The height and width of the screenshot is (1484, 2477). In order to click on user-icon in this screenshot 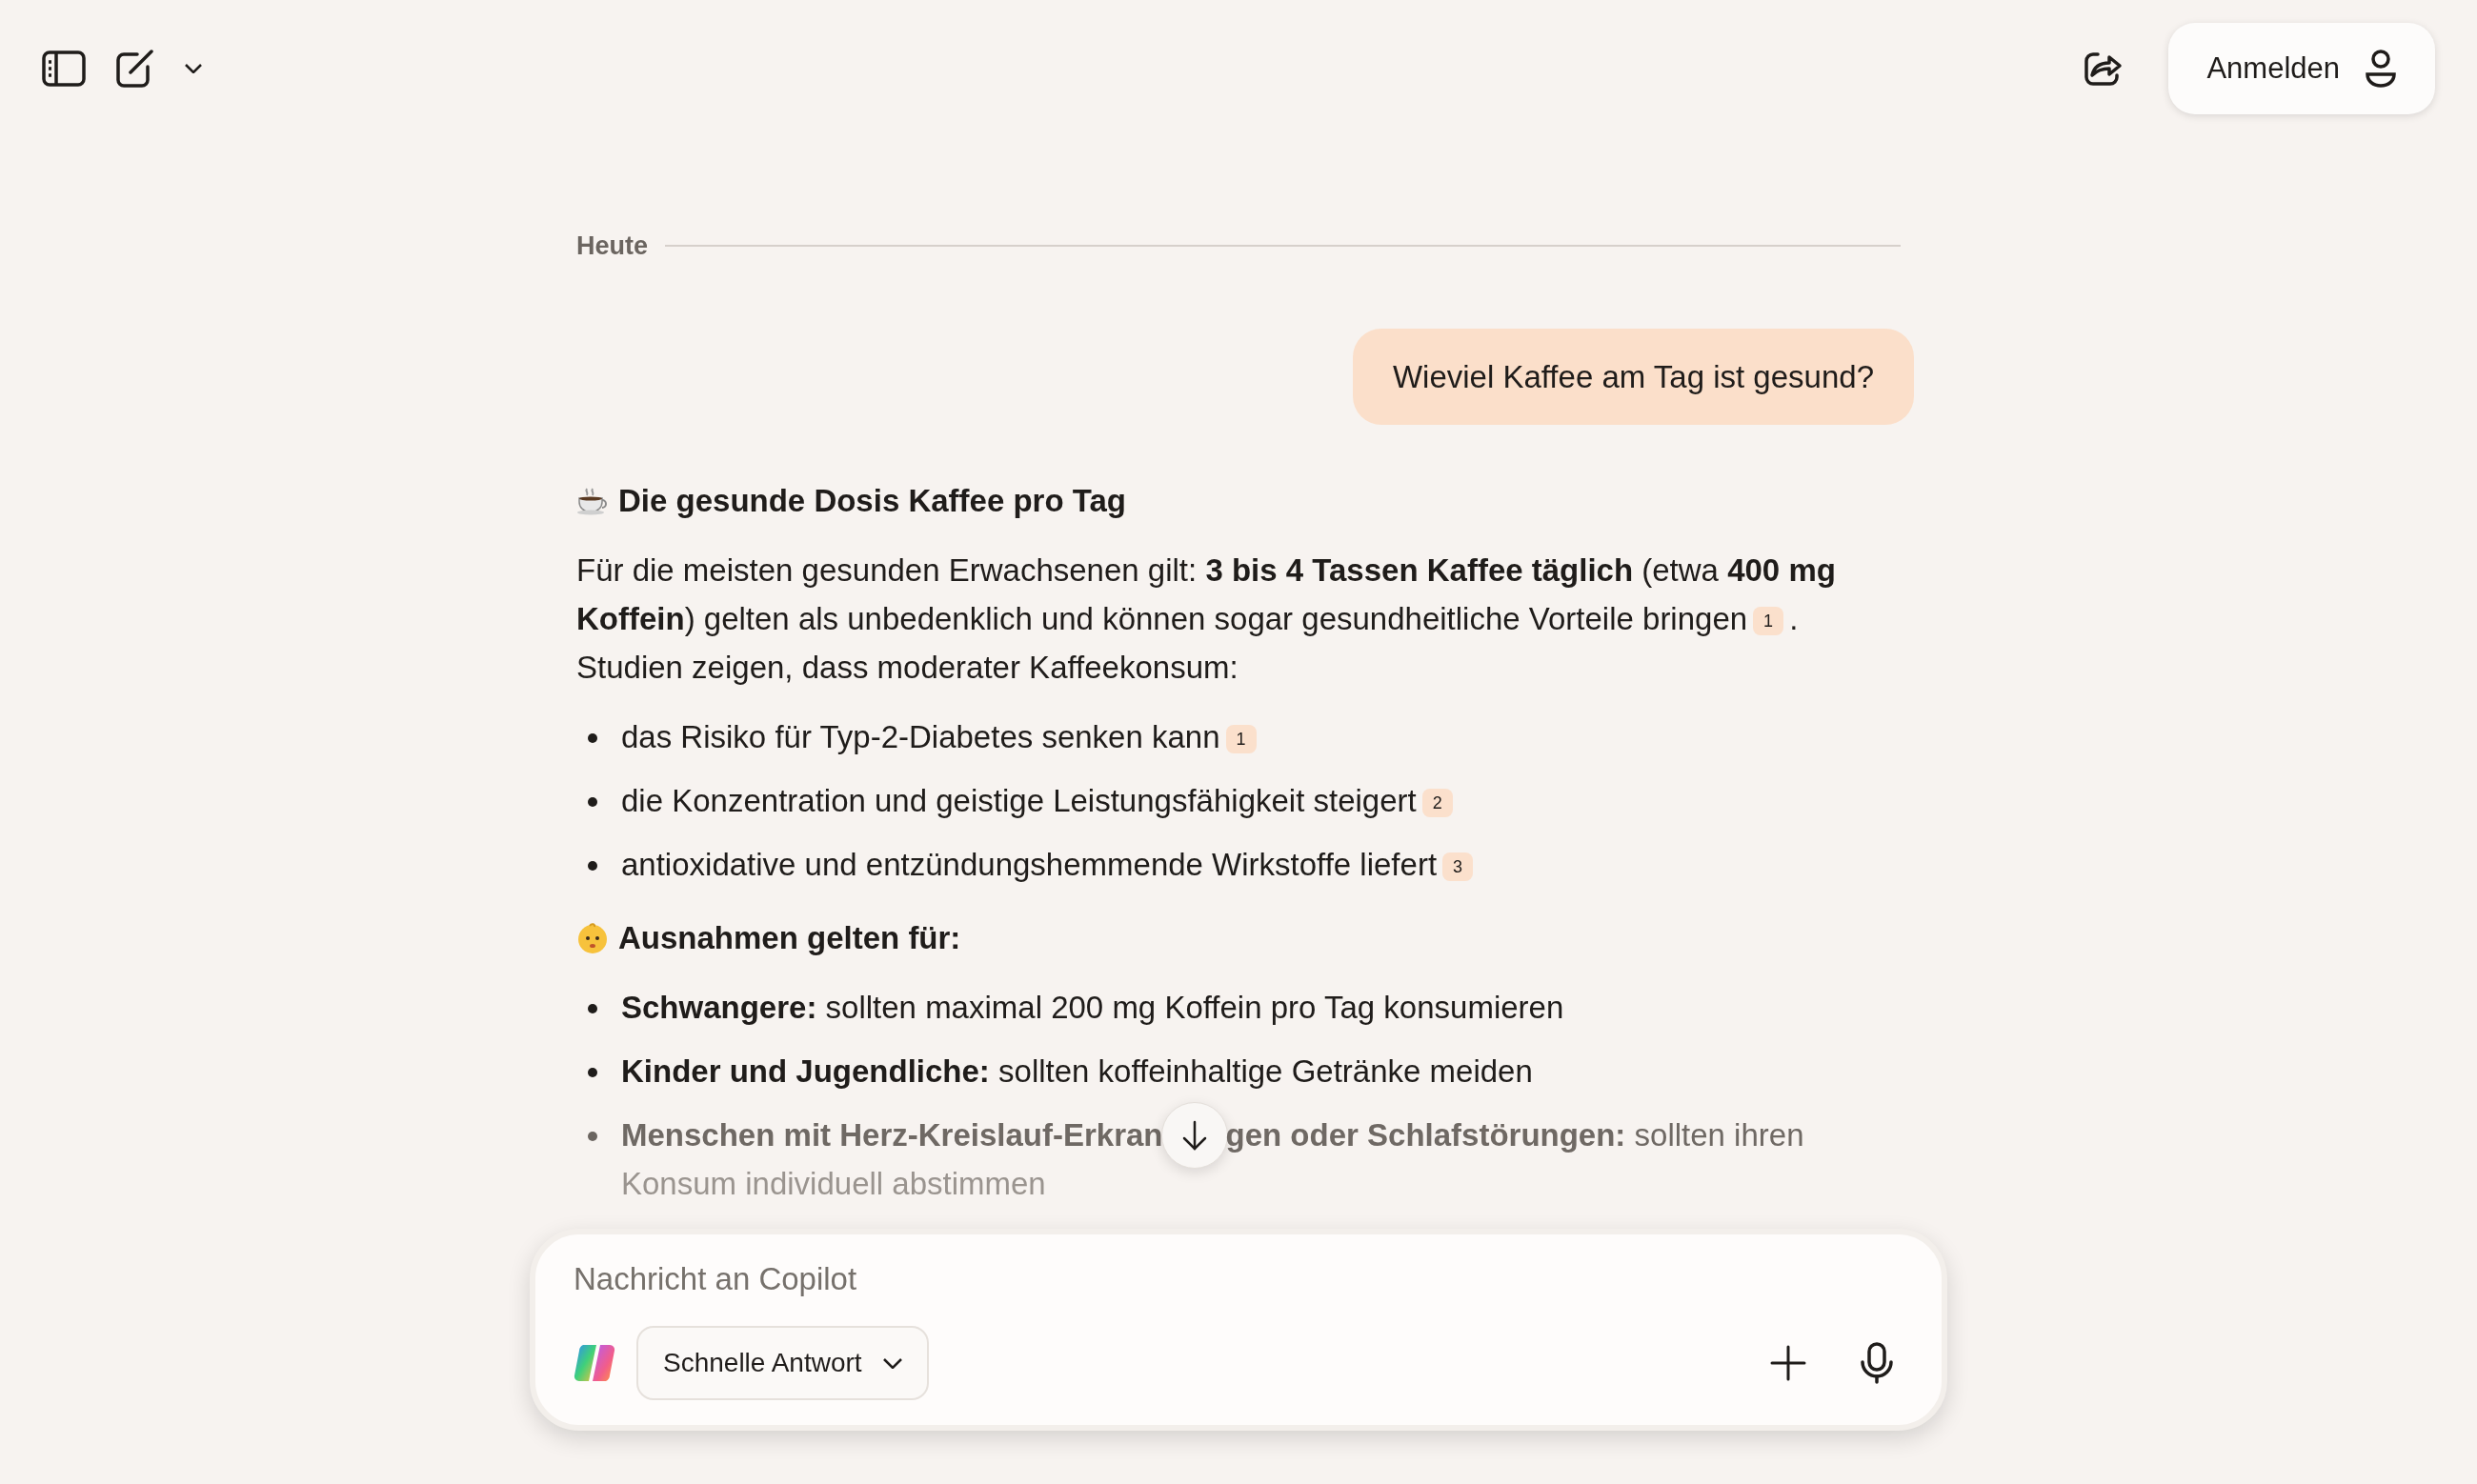, I will do `click(2381, 69)`.